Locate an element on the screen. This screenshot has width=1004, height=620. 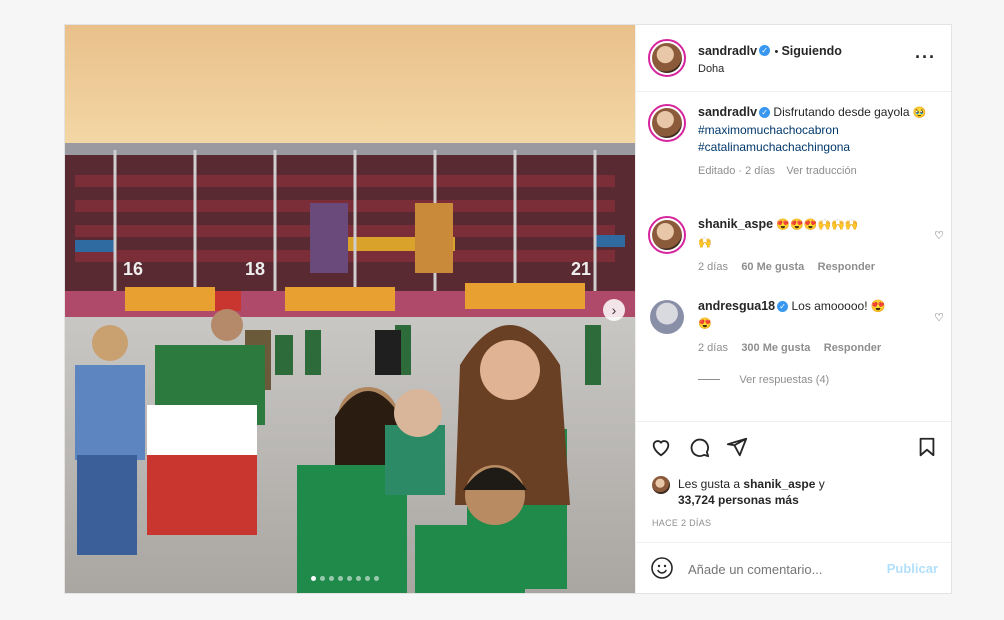
hashtag-link: #maximomuchachocabron is located at coordinates (768, 130).